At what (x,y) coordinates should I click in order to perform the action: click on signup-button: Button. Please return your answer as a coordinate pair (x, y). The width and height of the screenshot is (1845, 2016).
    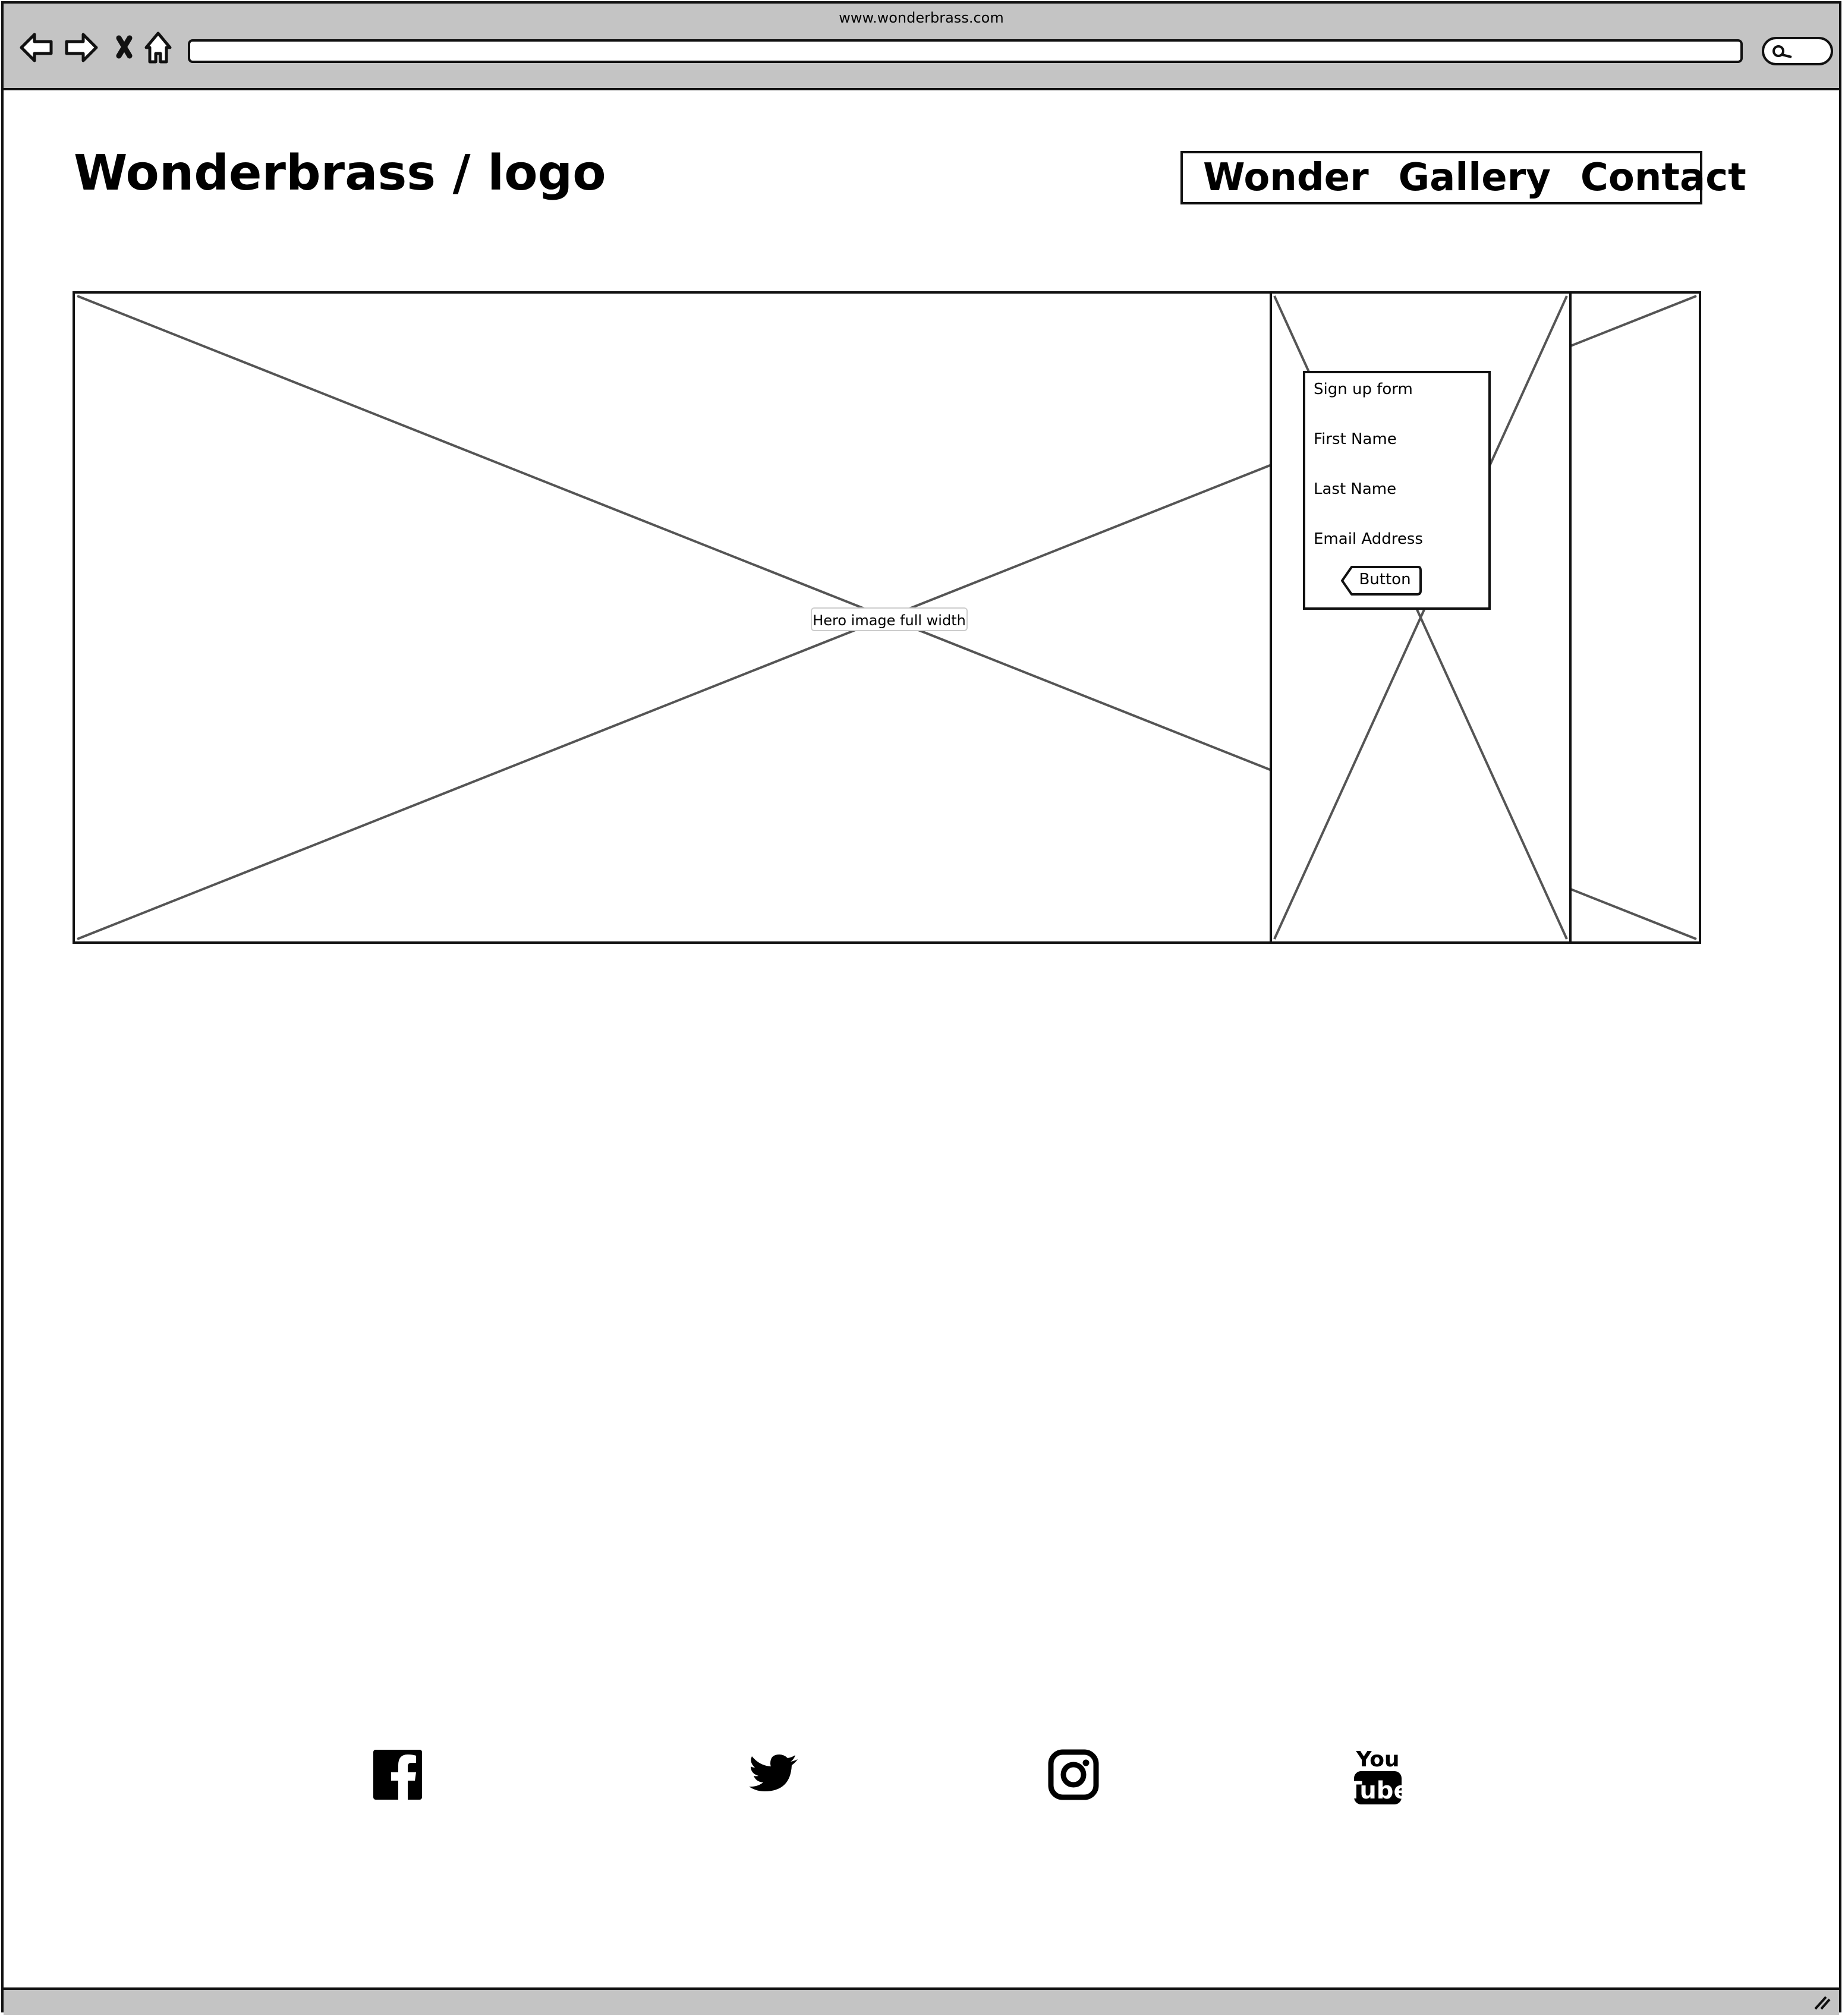
    Looking at the image, I should click on (1381, 581).